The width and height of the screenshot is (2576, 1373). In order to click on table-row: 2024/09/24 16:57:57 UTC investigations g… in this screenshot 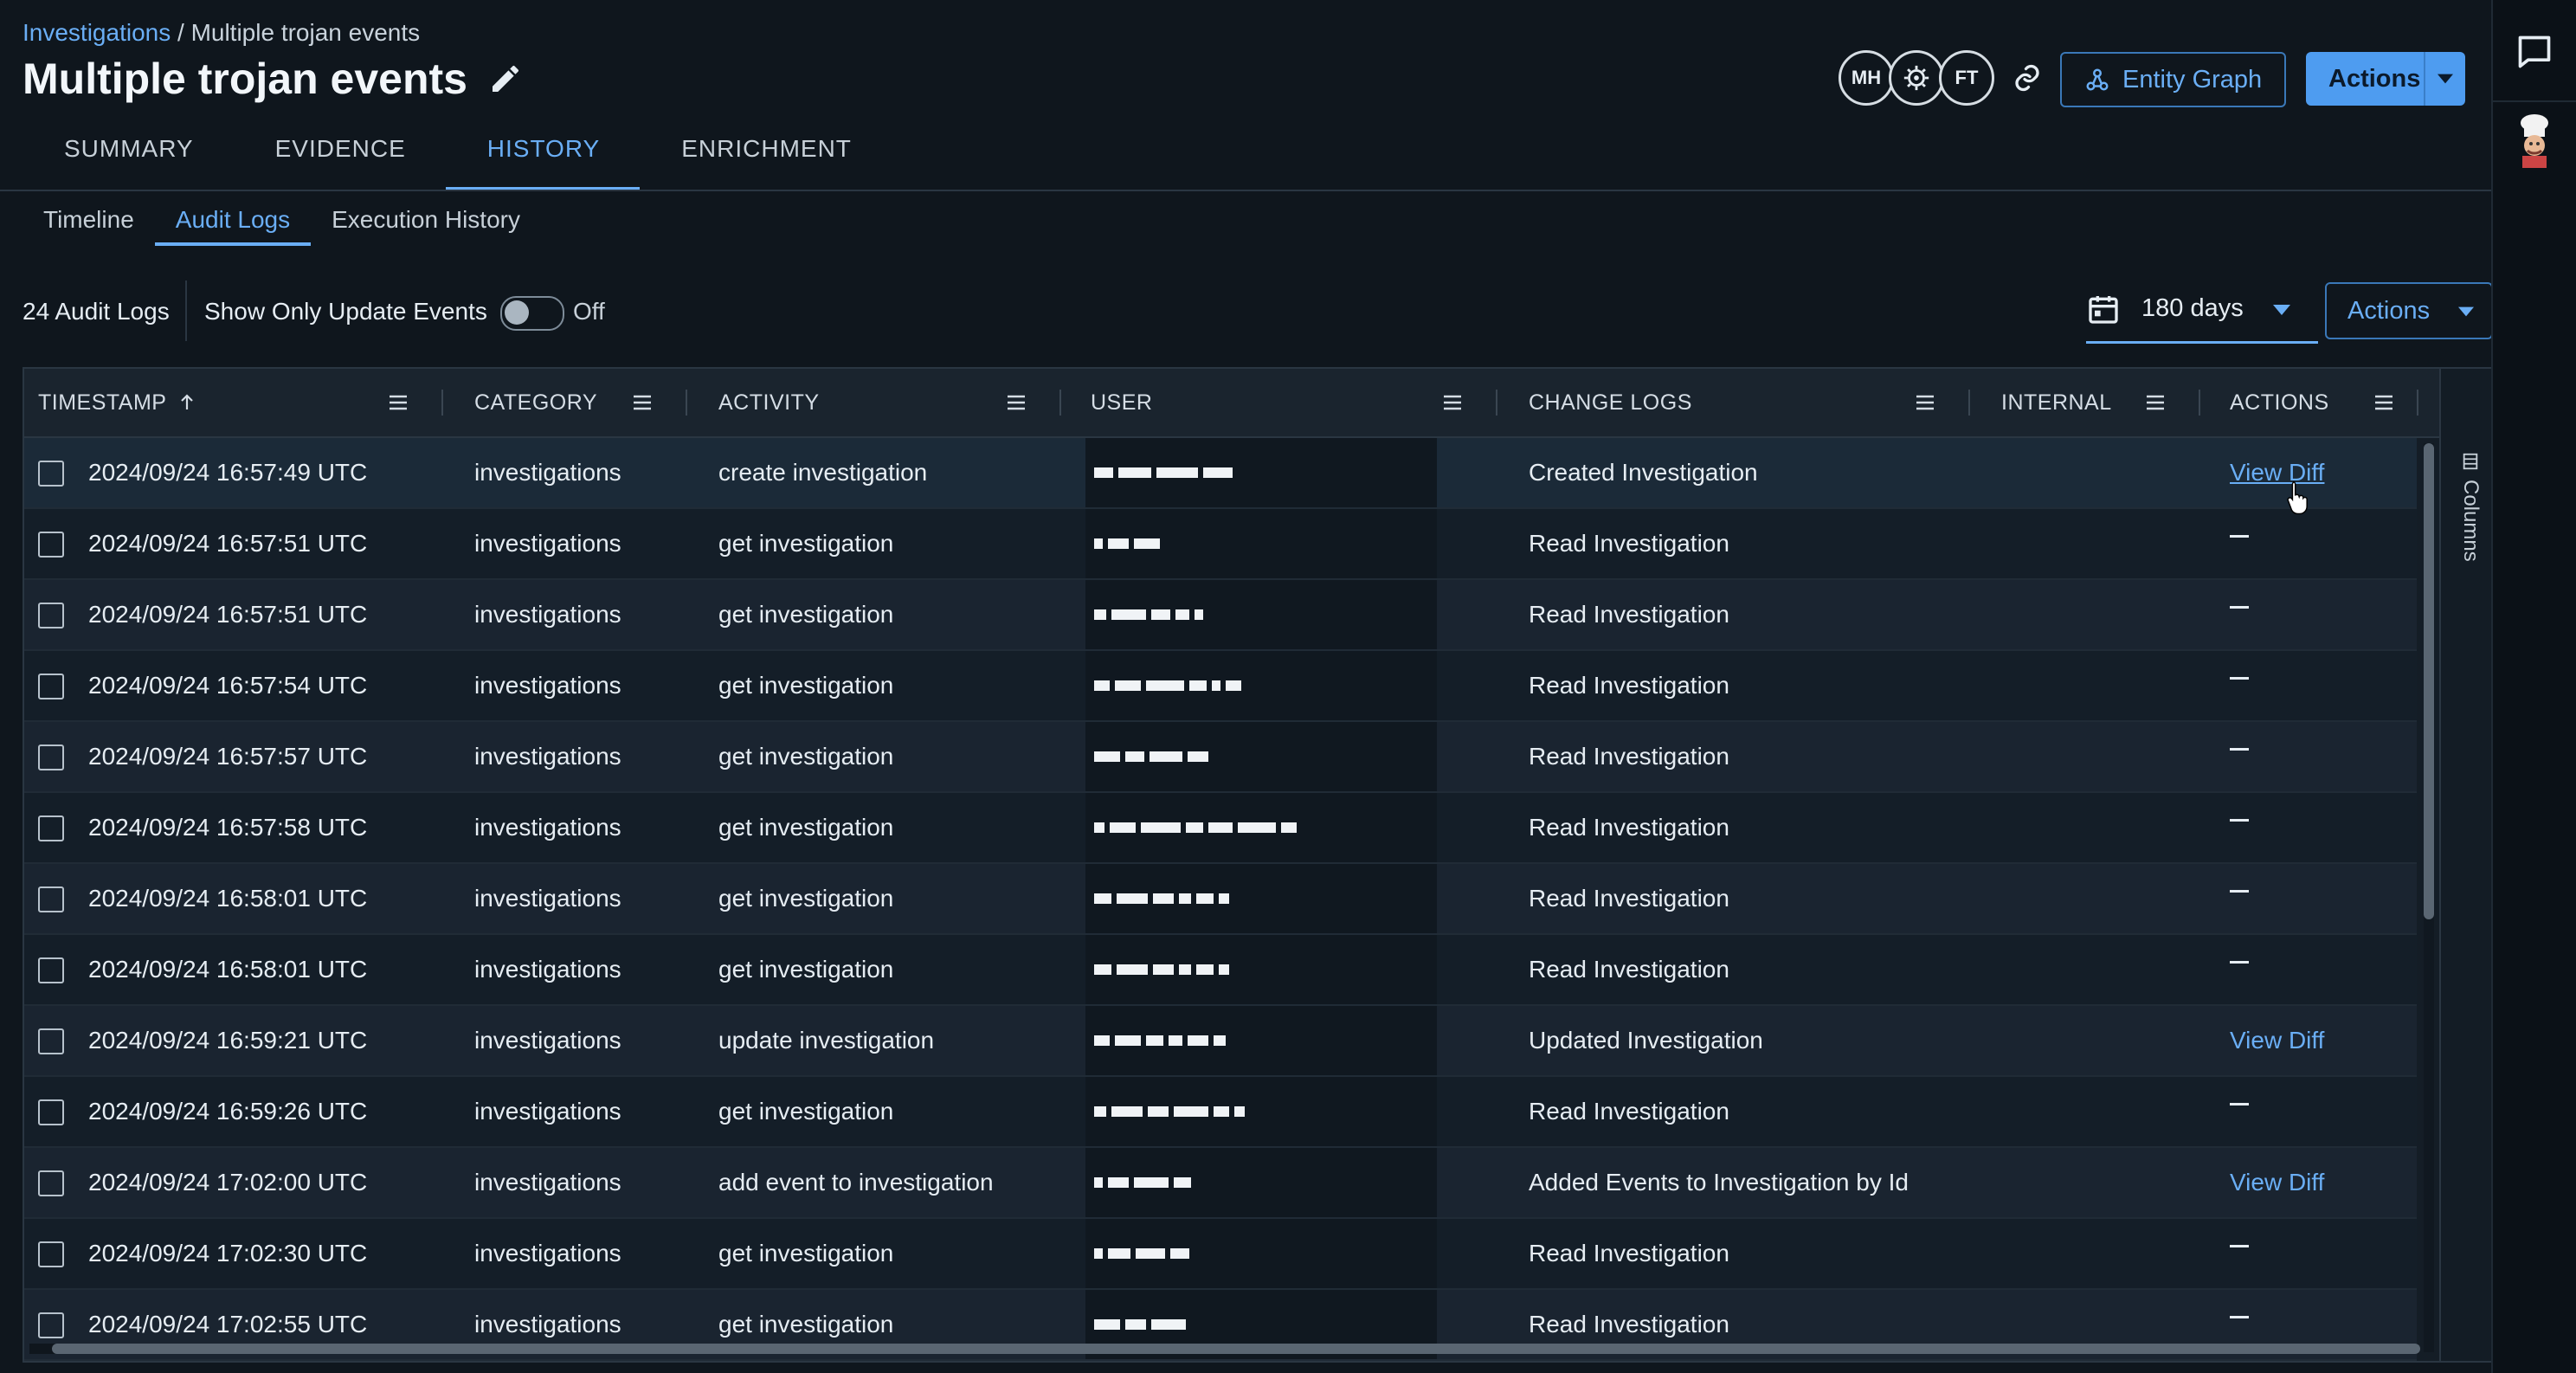, I will do `click(1220, 757)`.